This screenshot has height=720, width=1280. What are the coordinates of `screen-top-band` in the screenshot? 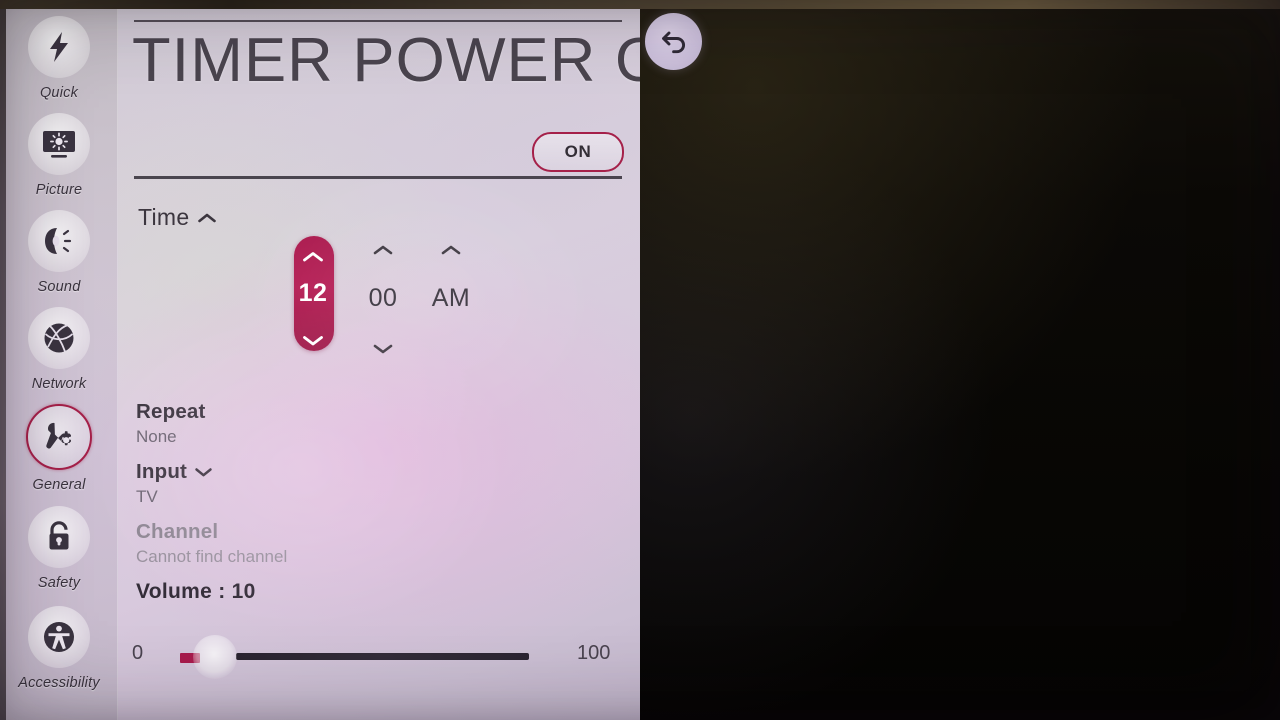 It's located at (640, 4).